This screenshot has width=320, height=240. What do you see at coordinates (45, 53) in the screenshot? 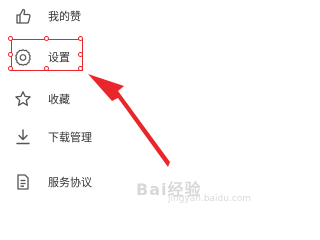
I see `settings-highlight-box` at bounding box center [45, 53].